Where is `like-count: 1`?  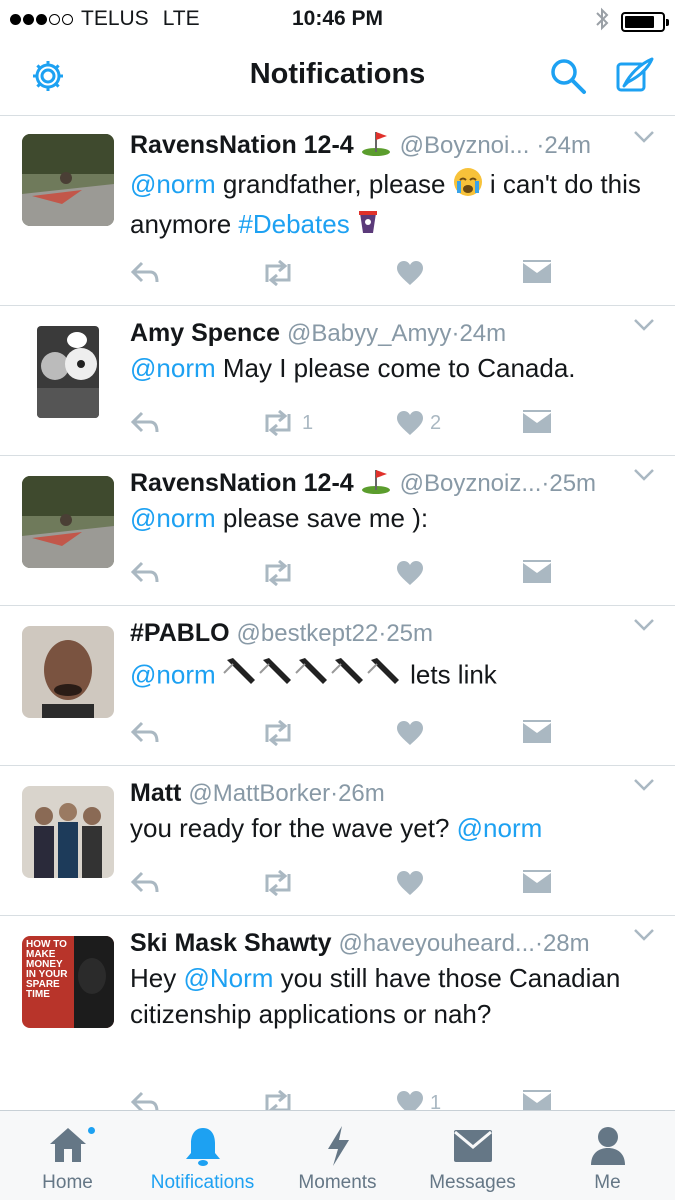 like-count: 1 is located at coordinates (436, 1101).